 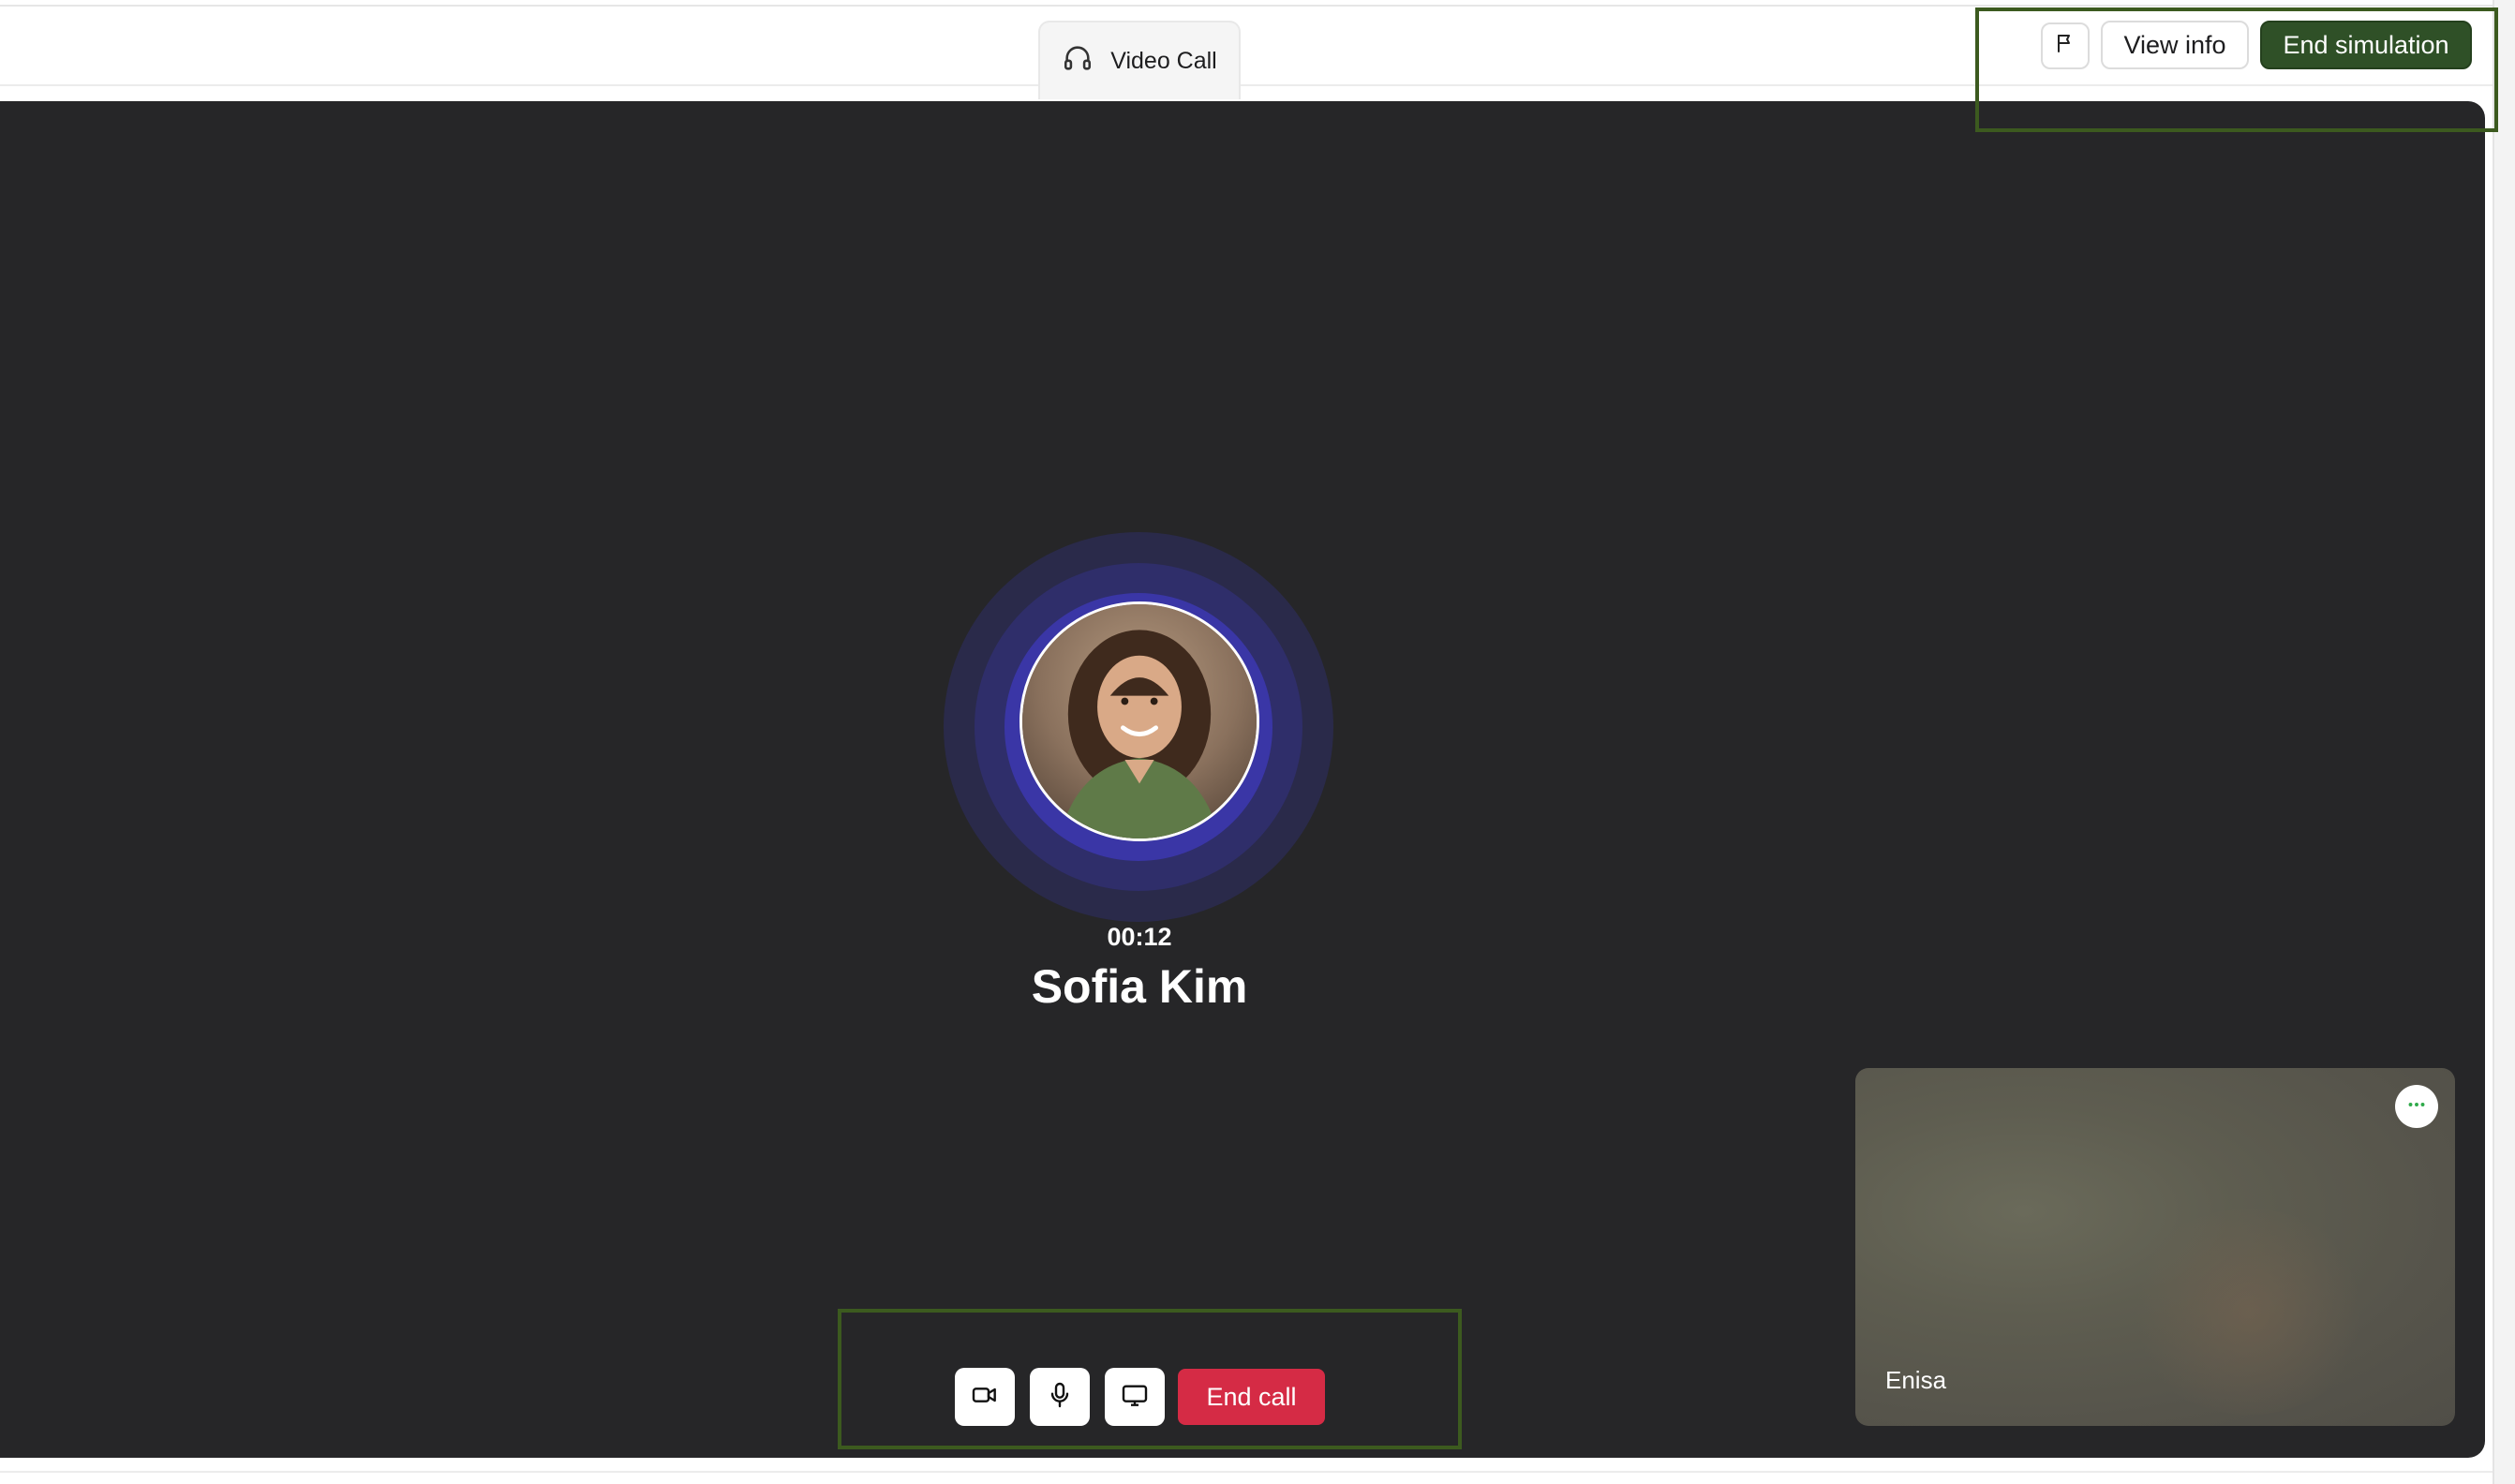 What do you see at coordinates (1246, 1472) in the screenshot?
I see `bottom-divider` at bounding box center [1246, 1472].